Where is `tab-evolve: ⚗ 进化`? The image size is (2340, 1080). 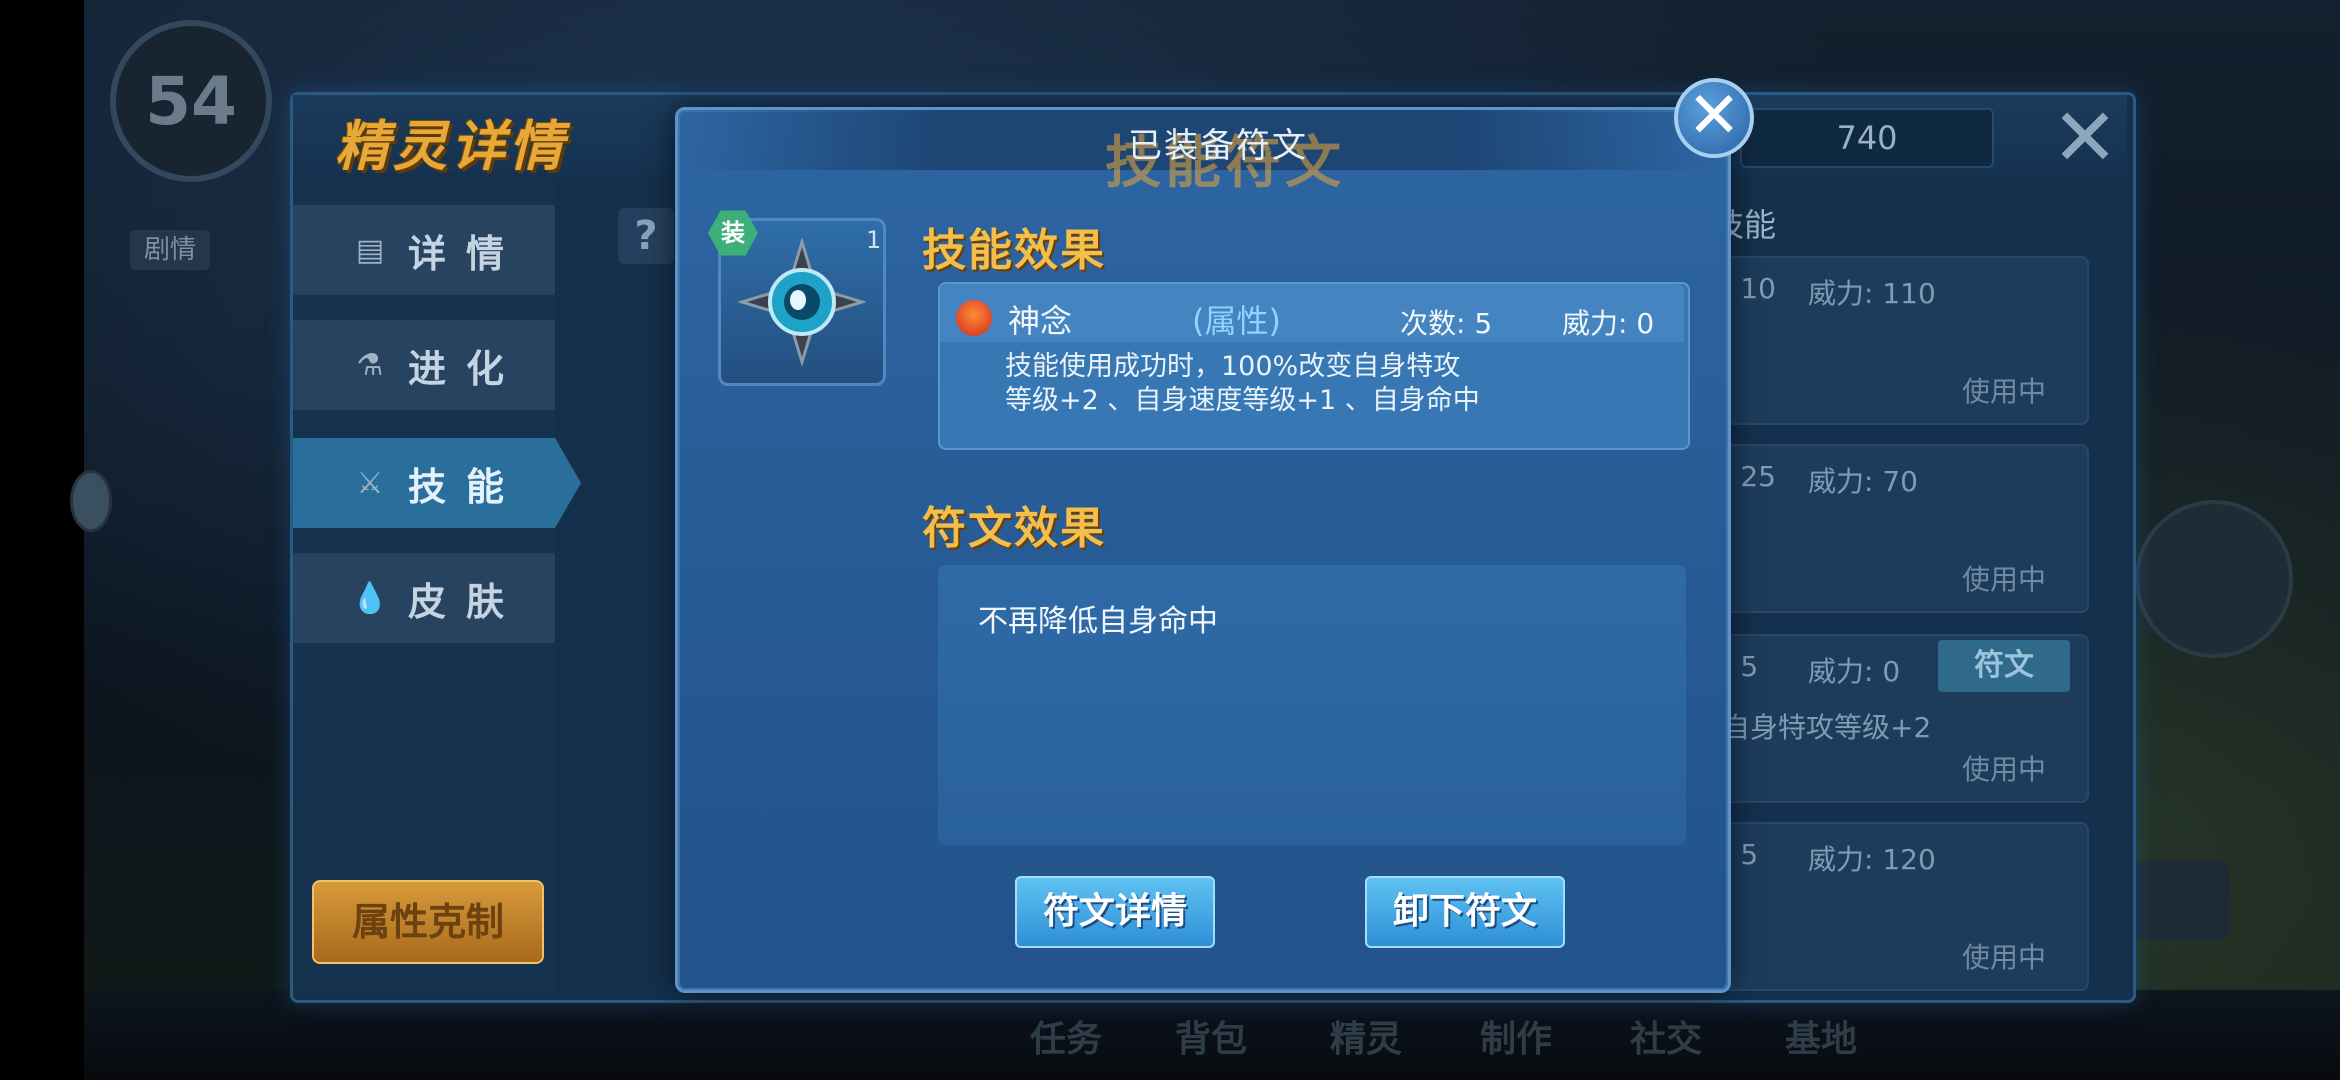 tab-evolve: ⚗ 进化 is located at coordinates (424, 365).